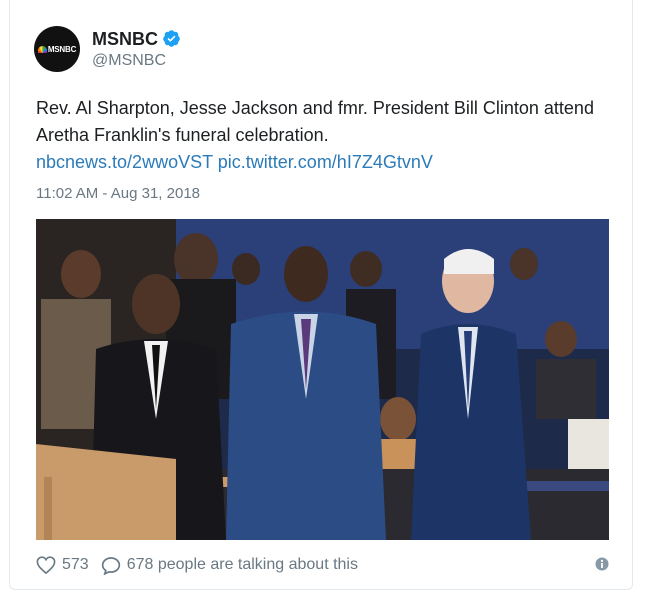 This screenshot has height=603, width=651. Describe the element at coordinates (118, 193) in the screenshot. I see `timestamp: 11:02 AM - Aug 31, 2018` at that location.